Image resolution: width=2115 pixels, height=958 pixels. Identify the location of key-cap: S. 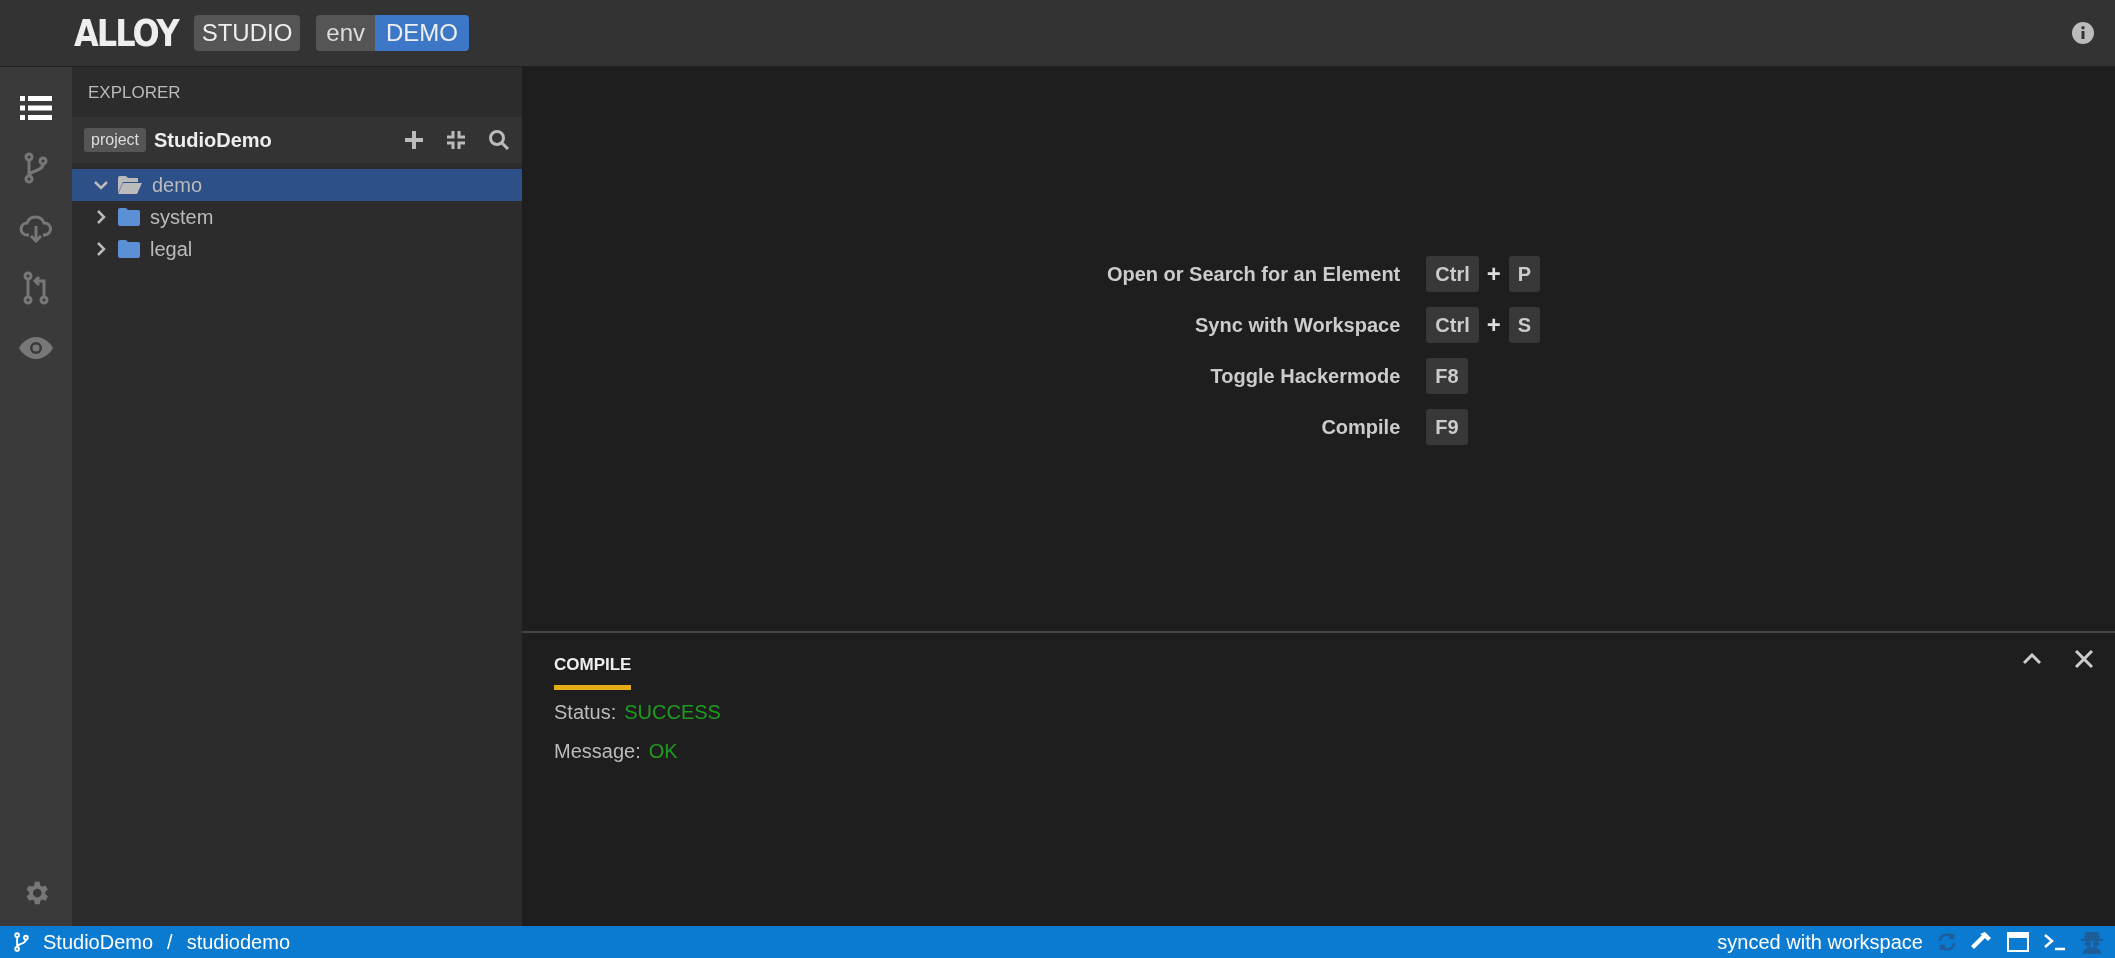
(1524, 325).